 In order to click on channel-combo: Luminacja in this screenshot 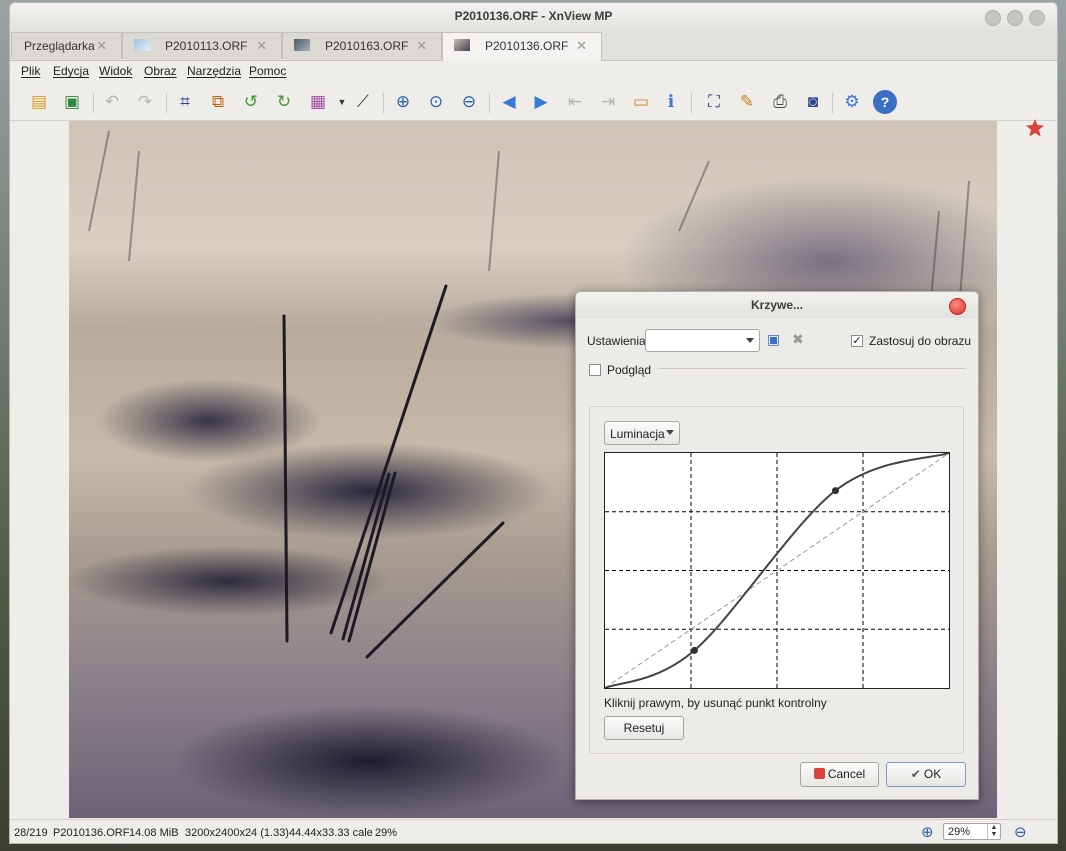, I will do `click(642, 433)`.